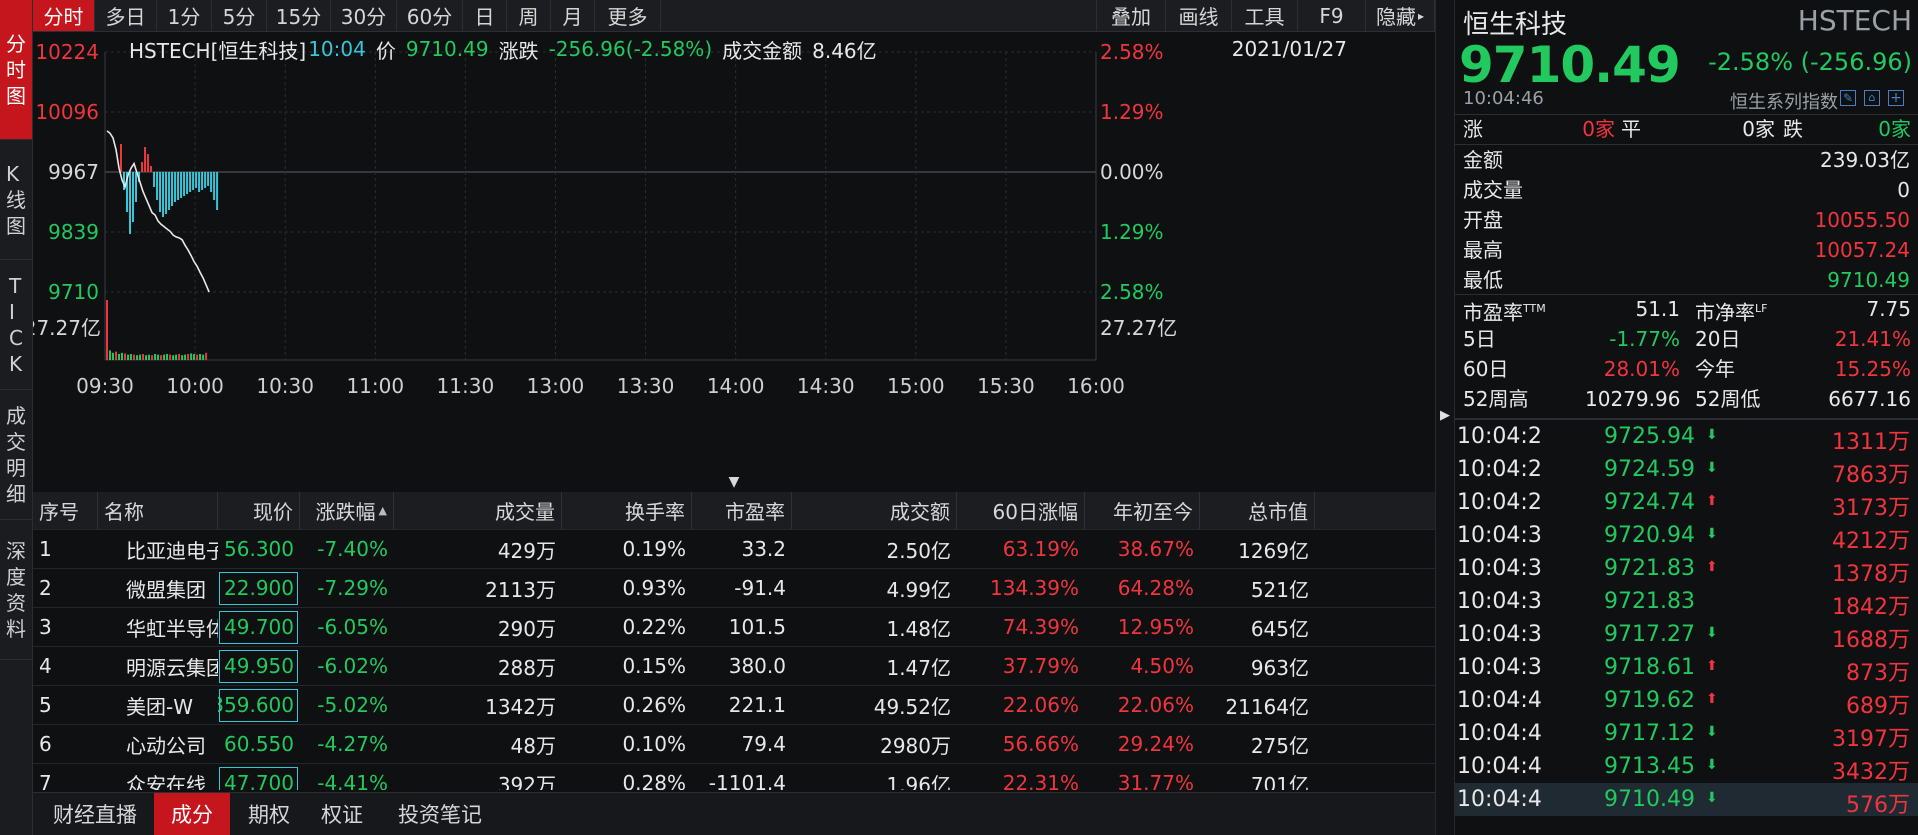  What do you see at coordinates (158, 510) in the screenshot?
I see `col-header-name: 名称` at bounding box center [158, 510].